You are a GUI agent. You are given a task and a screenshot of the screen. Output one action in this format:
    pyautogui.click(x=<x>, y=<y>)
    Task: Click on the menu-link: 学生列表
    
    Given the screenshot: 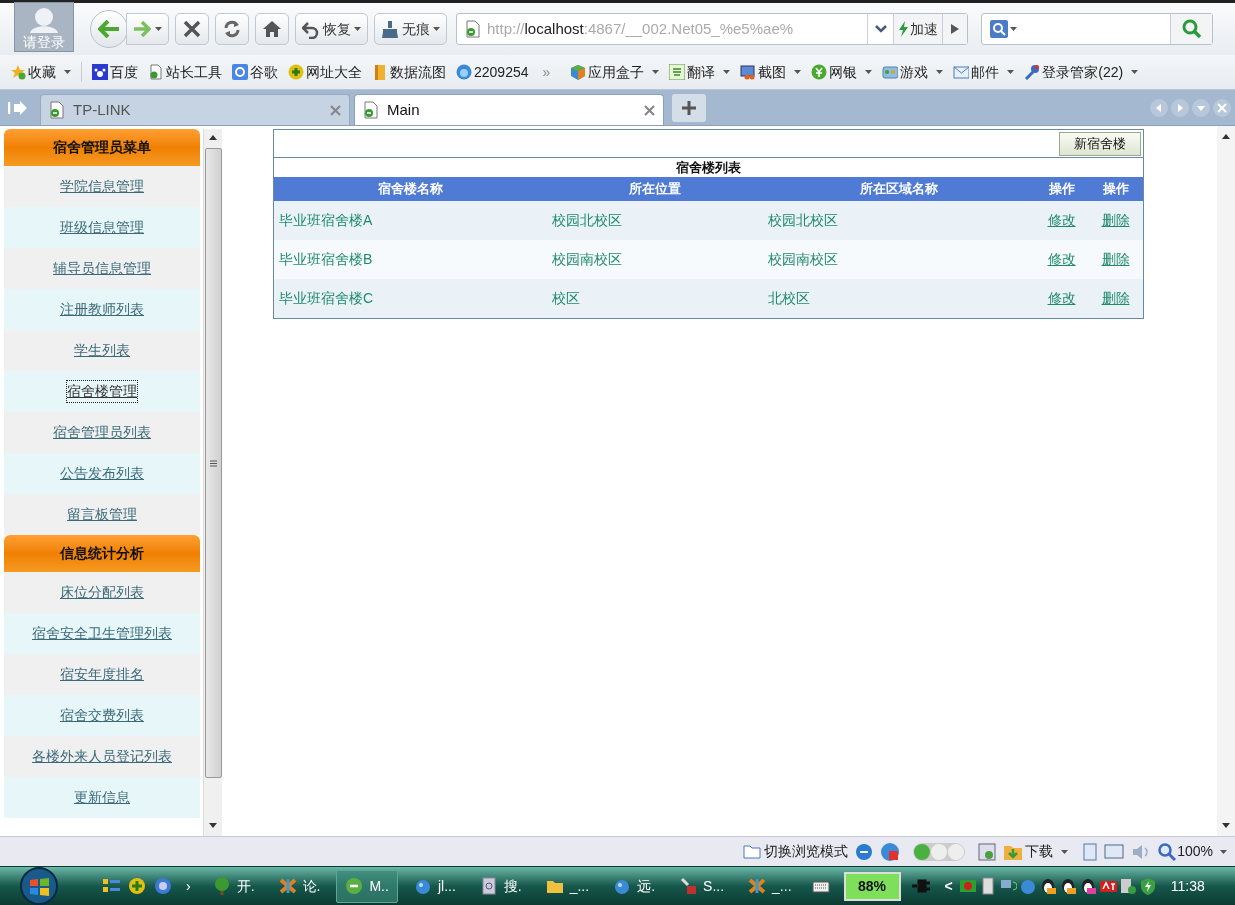 What is the action you would take?
    pyautogui.click(x=102, y=350)
    